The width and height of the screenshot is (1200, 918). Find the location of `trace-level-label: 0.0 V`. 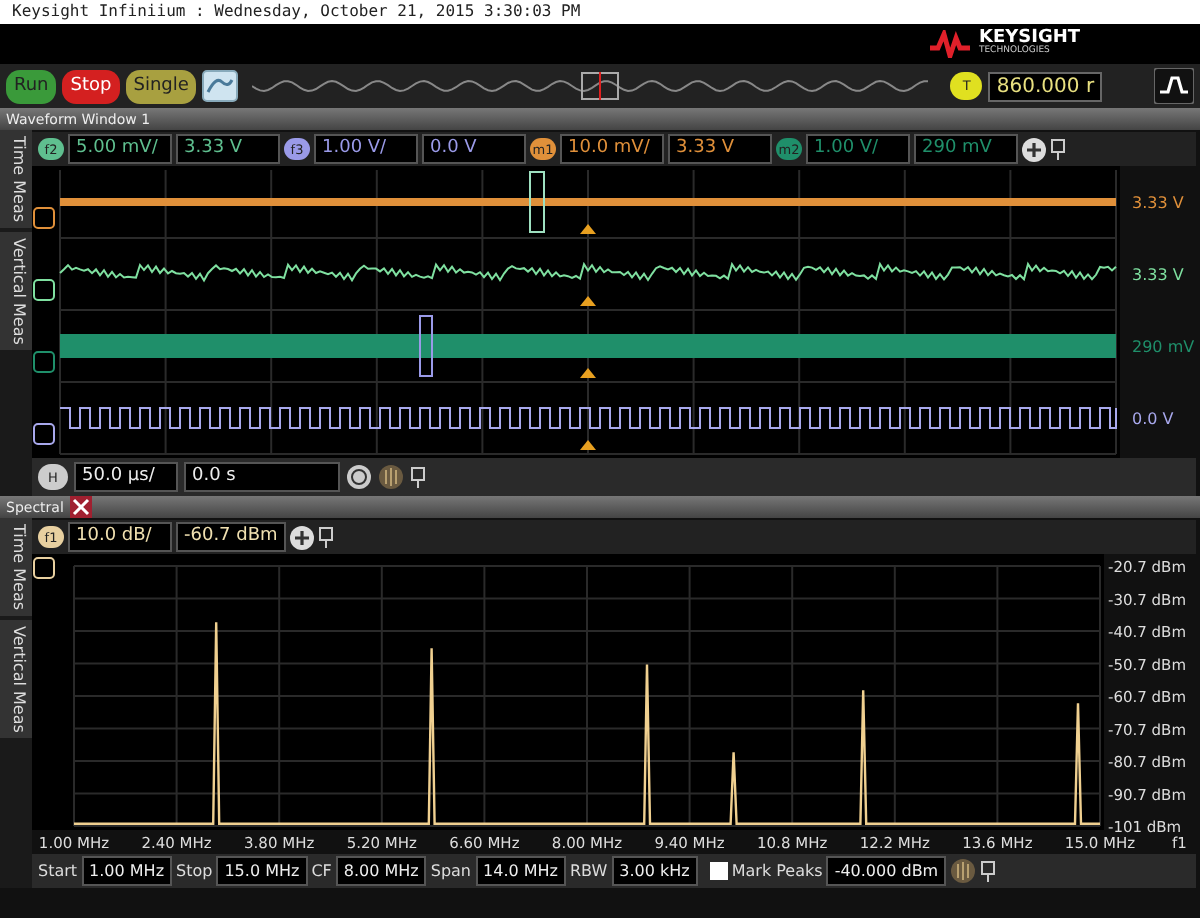

trace-level-label: 0.0 V is located at coordinates (1153, 419).